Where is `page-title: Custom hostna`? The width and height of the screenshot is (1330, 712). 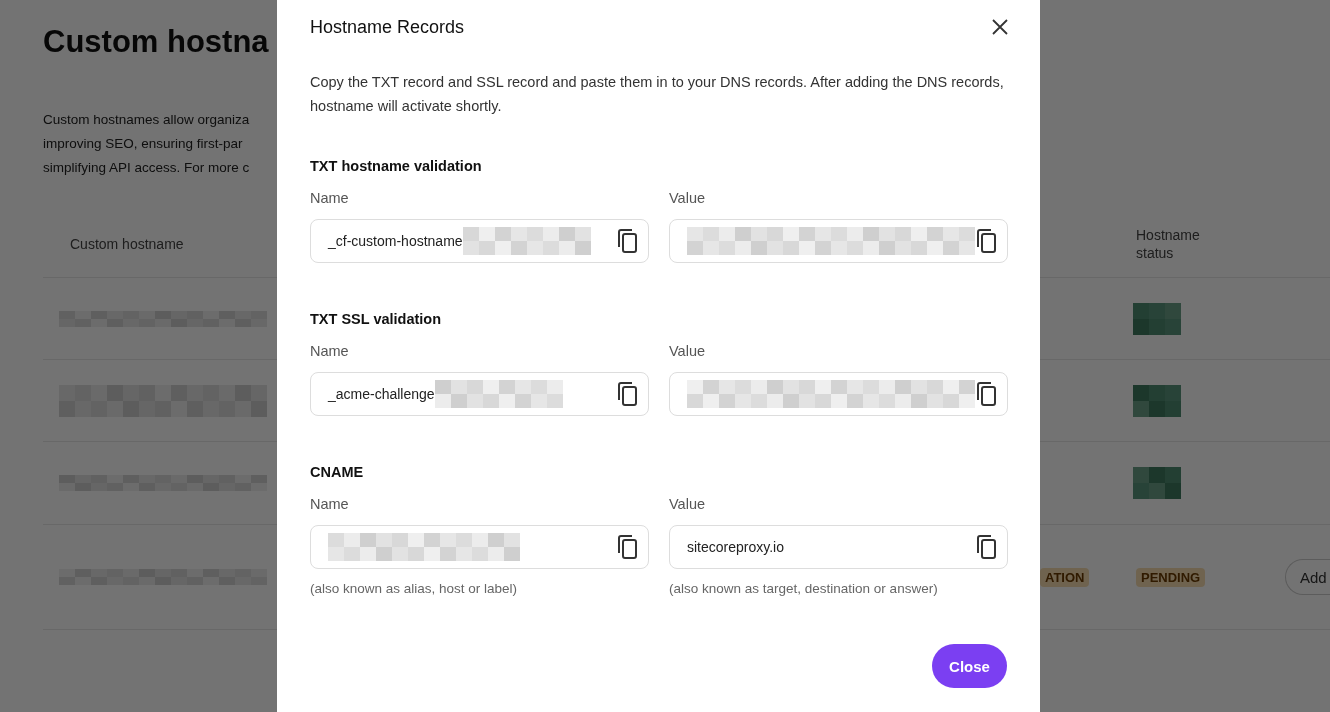 page-title: Custom hostna is located at coordinates (156, 42).